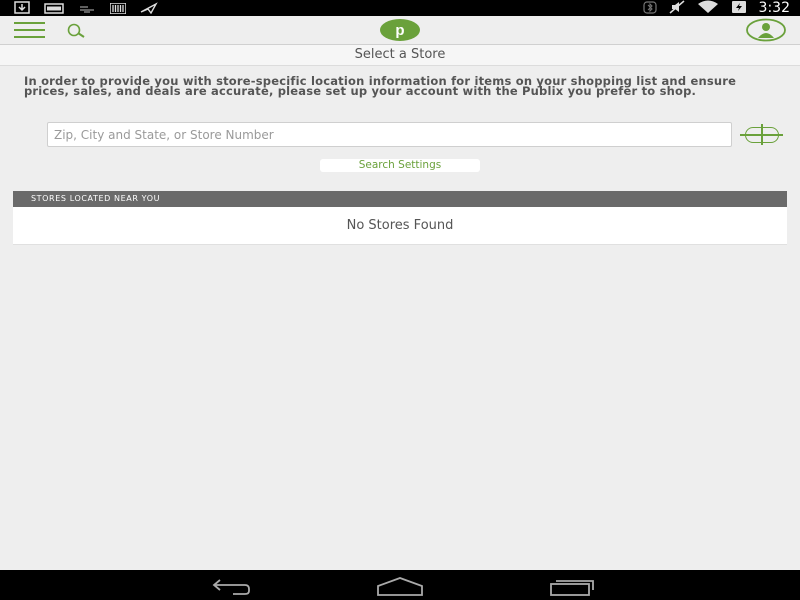 This screenshot has width=800, height=600. I want to click on system-nav-bar, so click(400, 585).